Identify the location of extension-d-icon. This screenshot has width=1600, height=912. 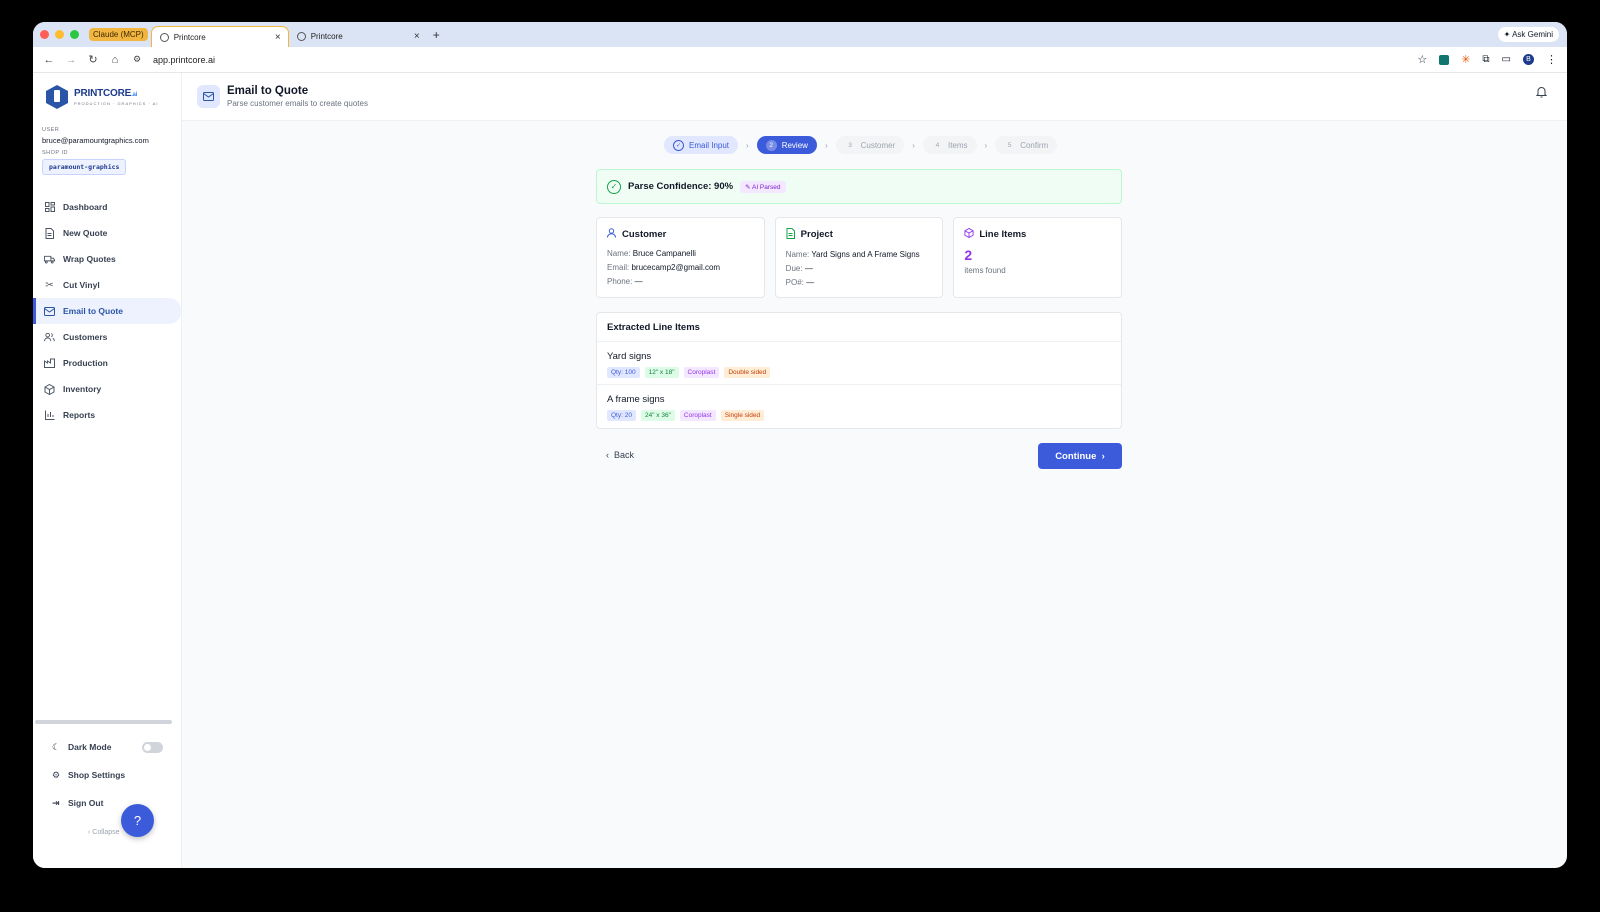
(1444, 59).